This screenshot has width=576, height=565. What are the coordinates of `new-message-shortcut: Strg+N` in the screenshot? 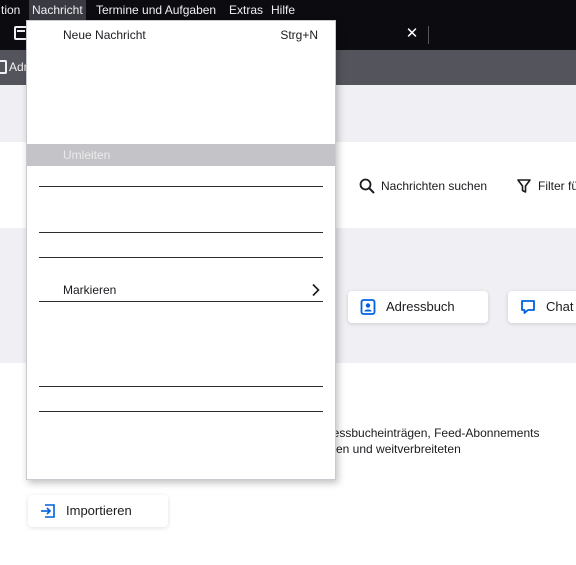 It's located at (299, 35).